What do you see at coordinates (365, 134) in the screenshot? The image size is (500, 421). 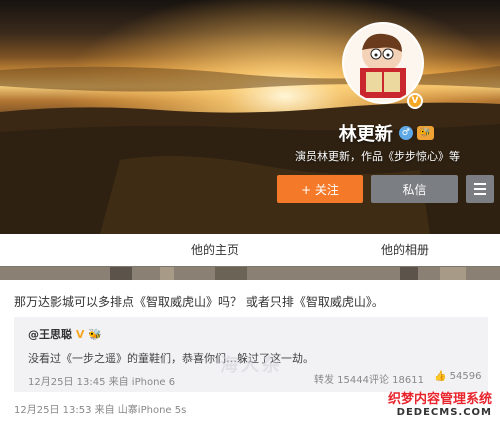 I see `profile-name: 林更新` at bounding box center [365, 134].